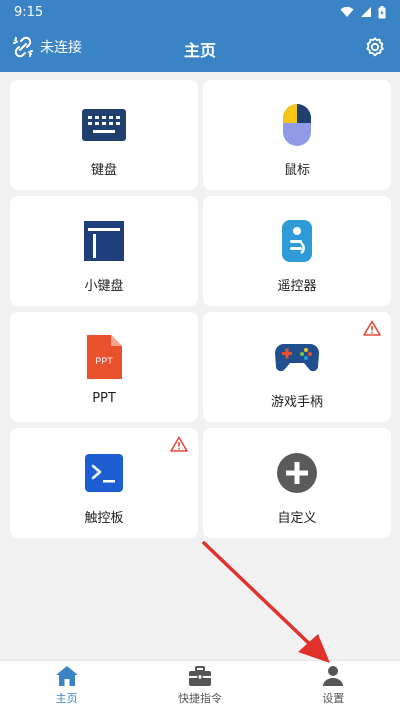 The image size is (400, 710). What do you see at coordinates (104, 125) in the screenshot?
I see `keyboard-icon` at bounding box center [104, 125].